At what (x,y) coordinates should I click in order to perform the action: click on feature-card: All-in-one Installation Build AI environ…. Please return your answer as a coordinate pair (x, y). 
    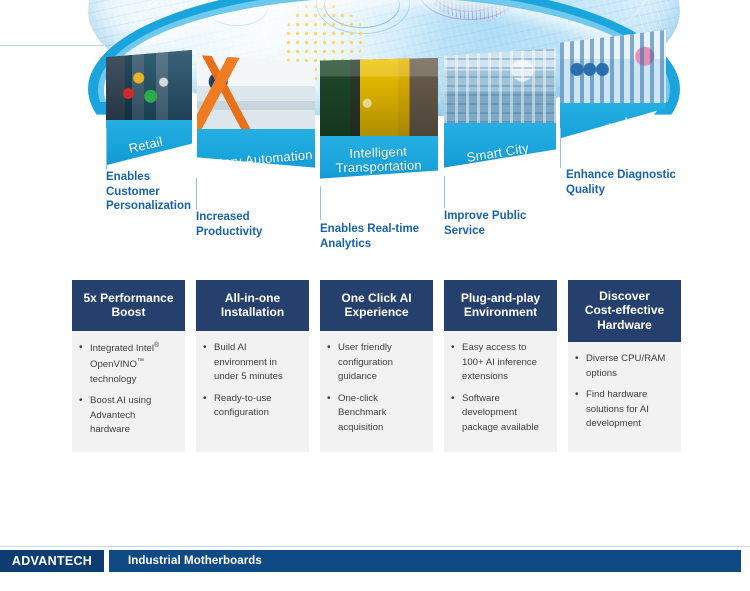
    Looking at the image, I should click on (252, 366).